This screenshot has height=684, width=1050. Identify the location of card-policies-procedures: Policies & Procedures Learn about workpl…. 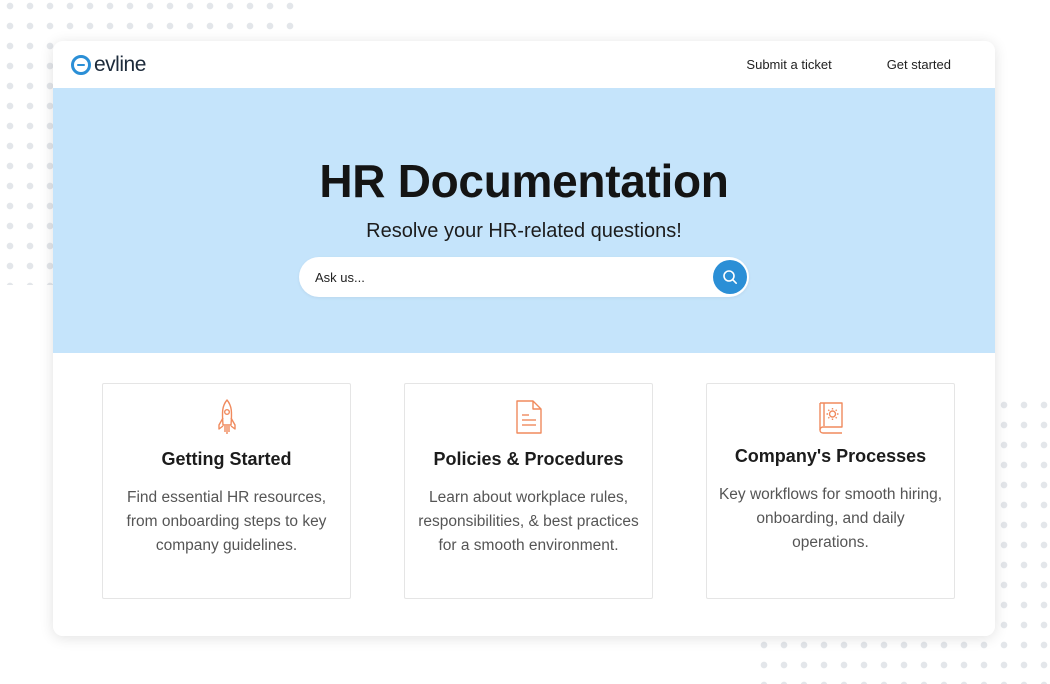
(528, 491).